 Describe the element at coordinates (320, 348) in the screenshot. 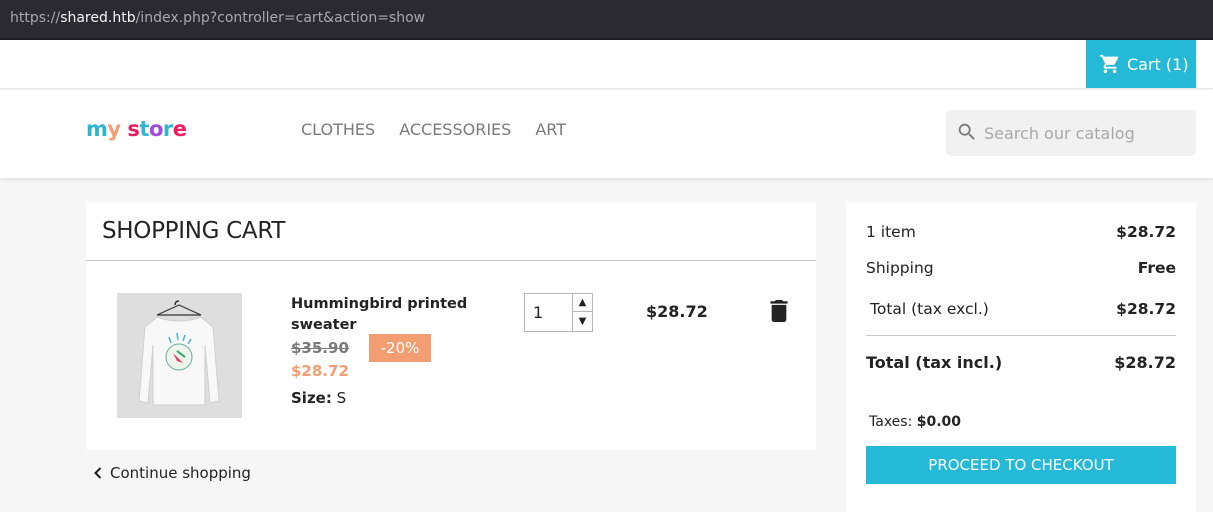

I see `regular-price: $35.90` at that location.